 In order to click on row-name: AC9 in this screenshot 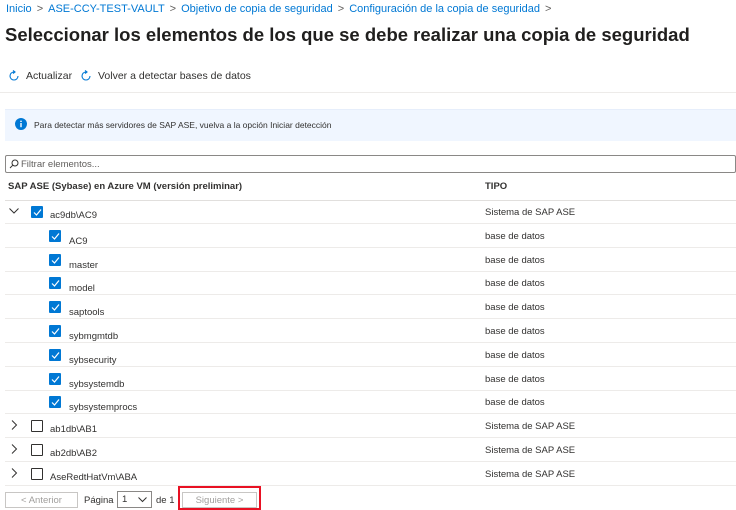, I will do `click(78, 241)`.